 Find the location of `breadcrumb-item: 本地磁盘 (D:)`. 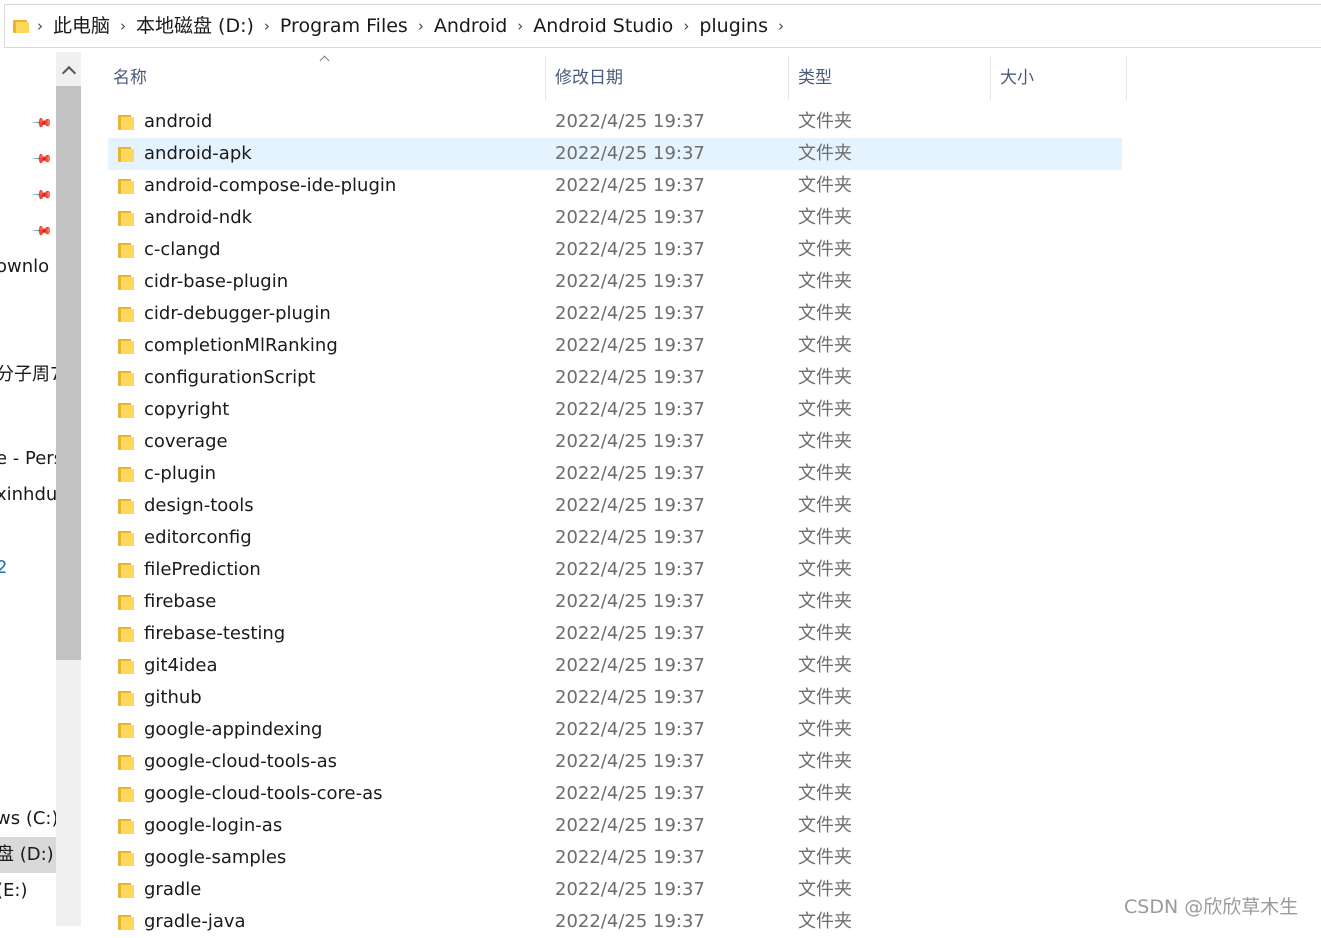

breadcrumb-item: 本地磁盘 (D:) is located at coordinates (195, 26).